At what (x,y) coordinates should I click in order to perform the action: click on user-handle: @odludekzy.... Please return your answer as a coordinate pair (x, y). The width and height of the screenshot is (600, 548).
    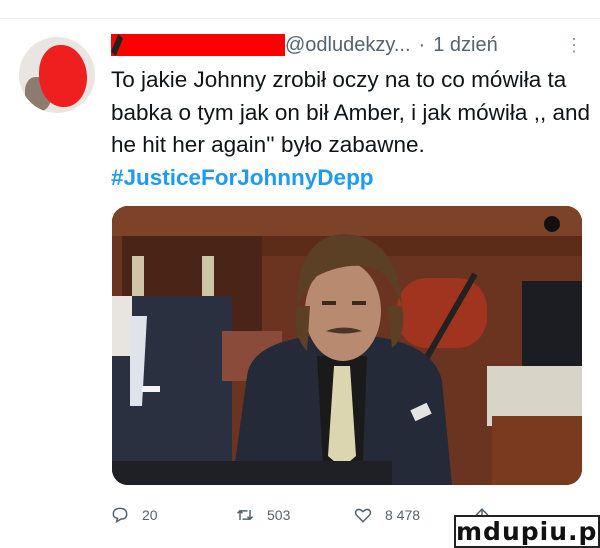
    Looking at the image, I should click on (348, 45).